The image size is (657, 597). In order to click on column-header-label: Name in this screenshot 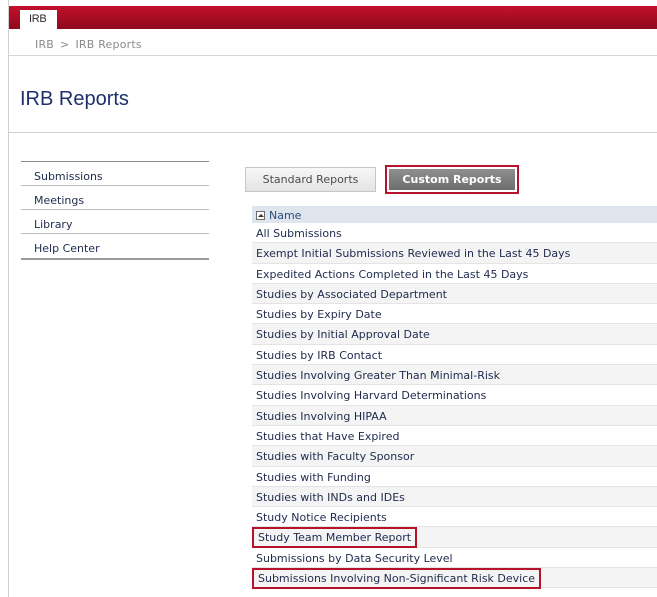, I will do `click(285, 215)`.